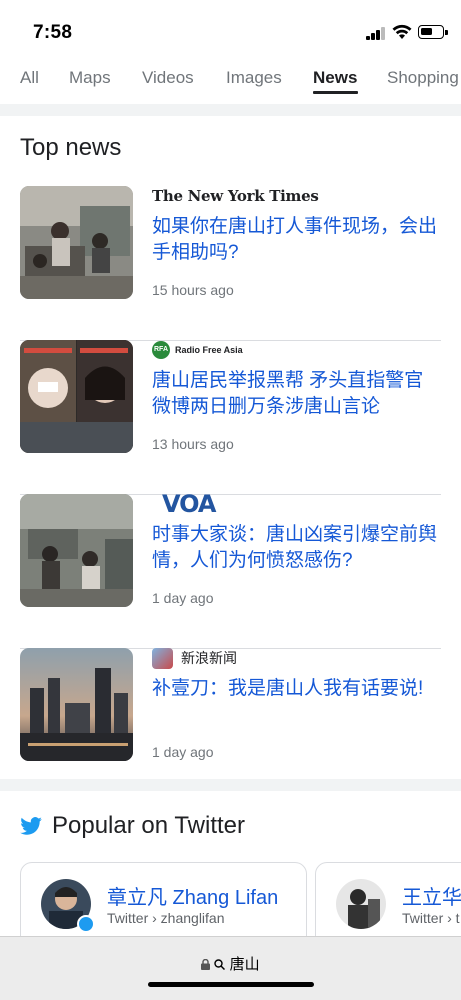 The image size is (461, 1000). I want to click on twitter-handle: Twitter › zhanglifan, so click(166, 918).